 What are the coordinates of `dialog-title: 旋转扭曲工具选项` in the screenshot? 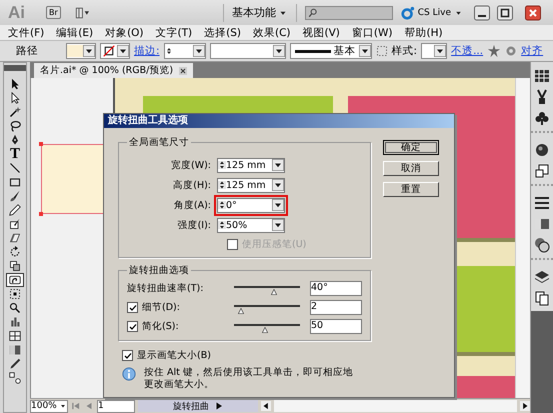 It's located at (279, 121).